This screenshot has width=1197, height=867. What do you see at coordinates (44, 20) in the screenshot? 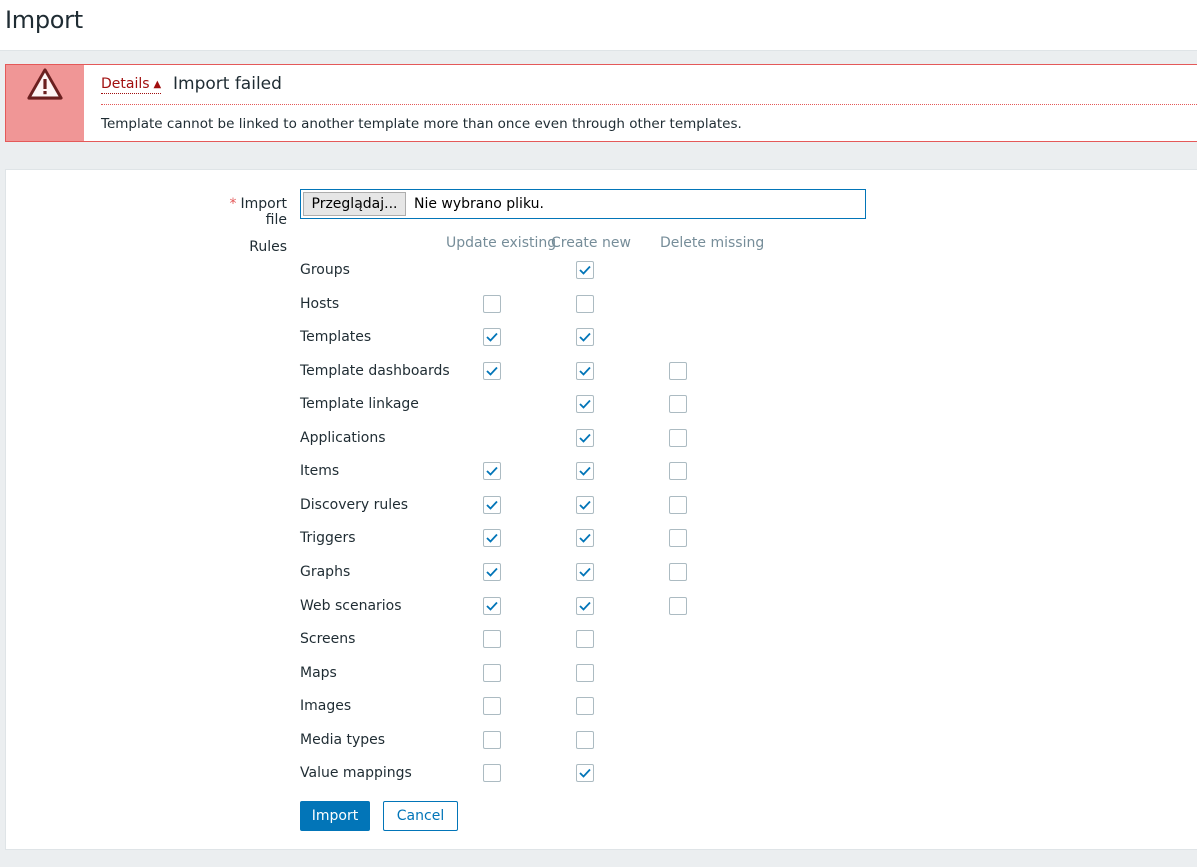
I see `page-title: Import` at bounding box center [44, 20].